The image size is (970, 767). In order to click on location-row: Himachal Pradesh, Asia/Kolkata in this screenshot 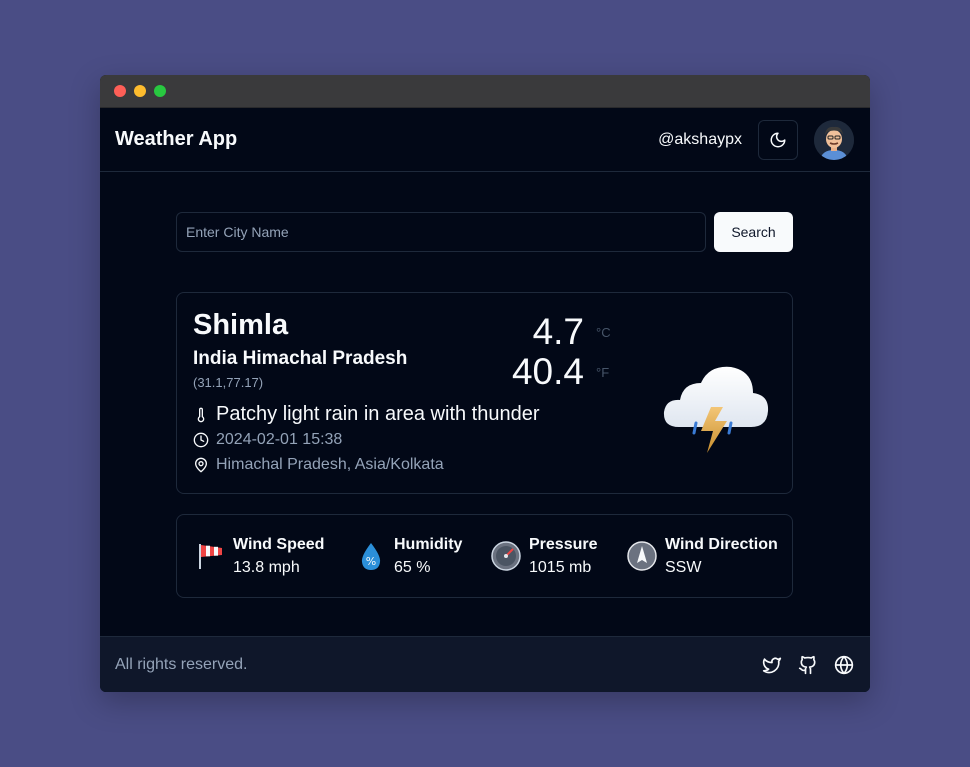, I will do `click(318, 465)`.